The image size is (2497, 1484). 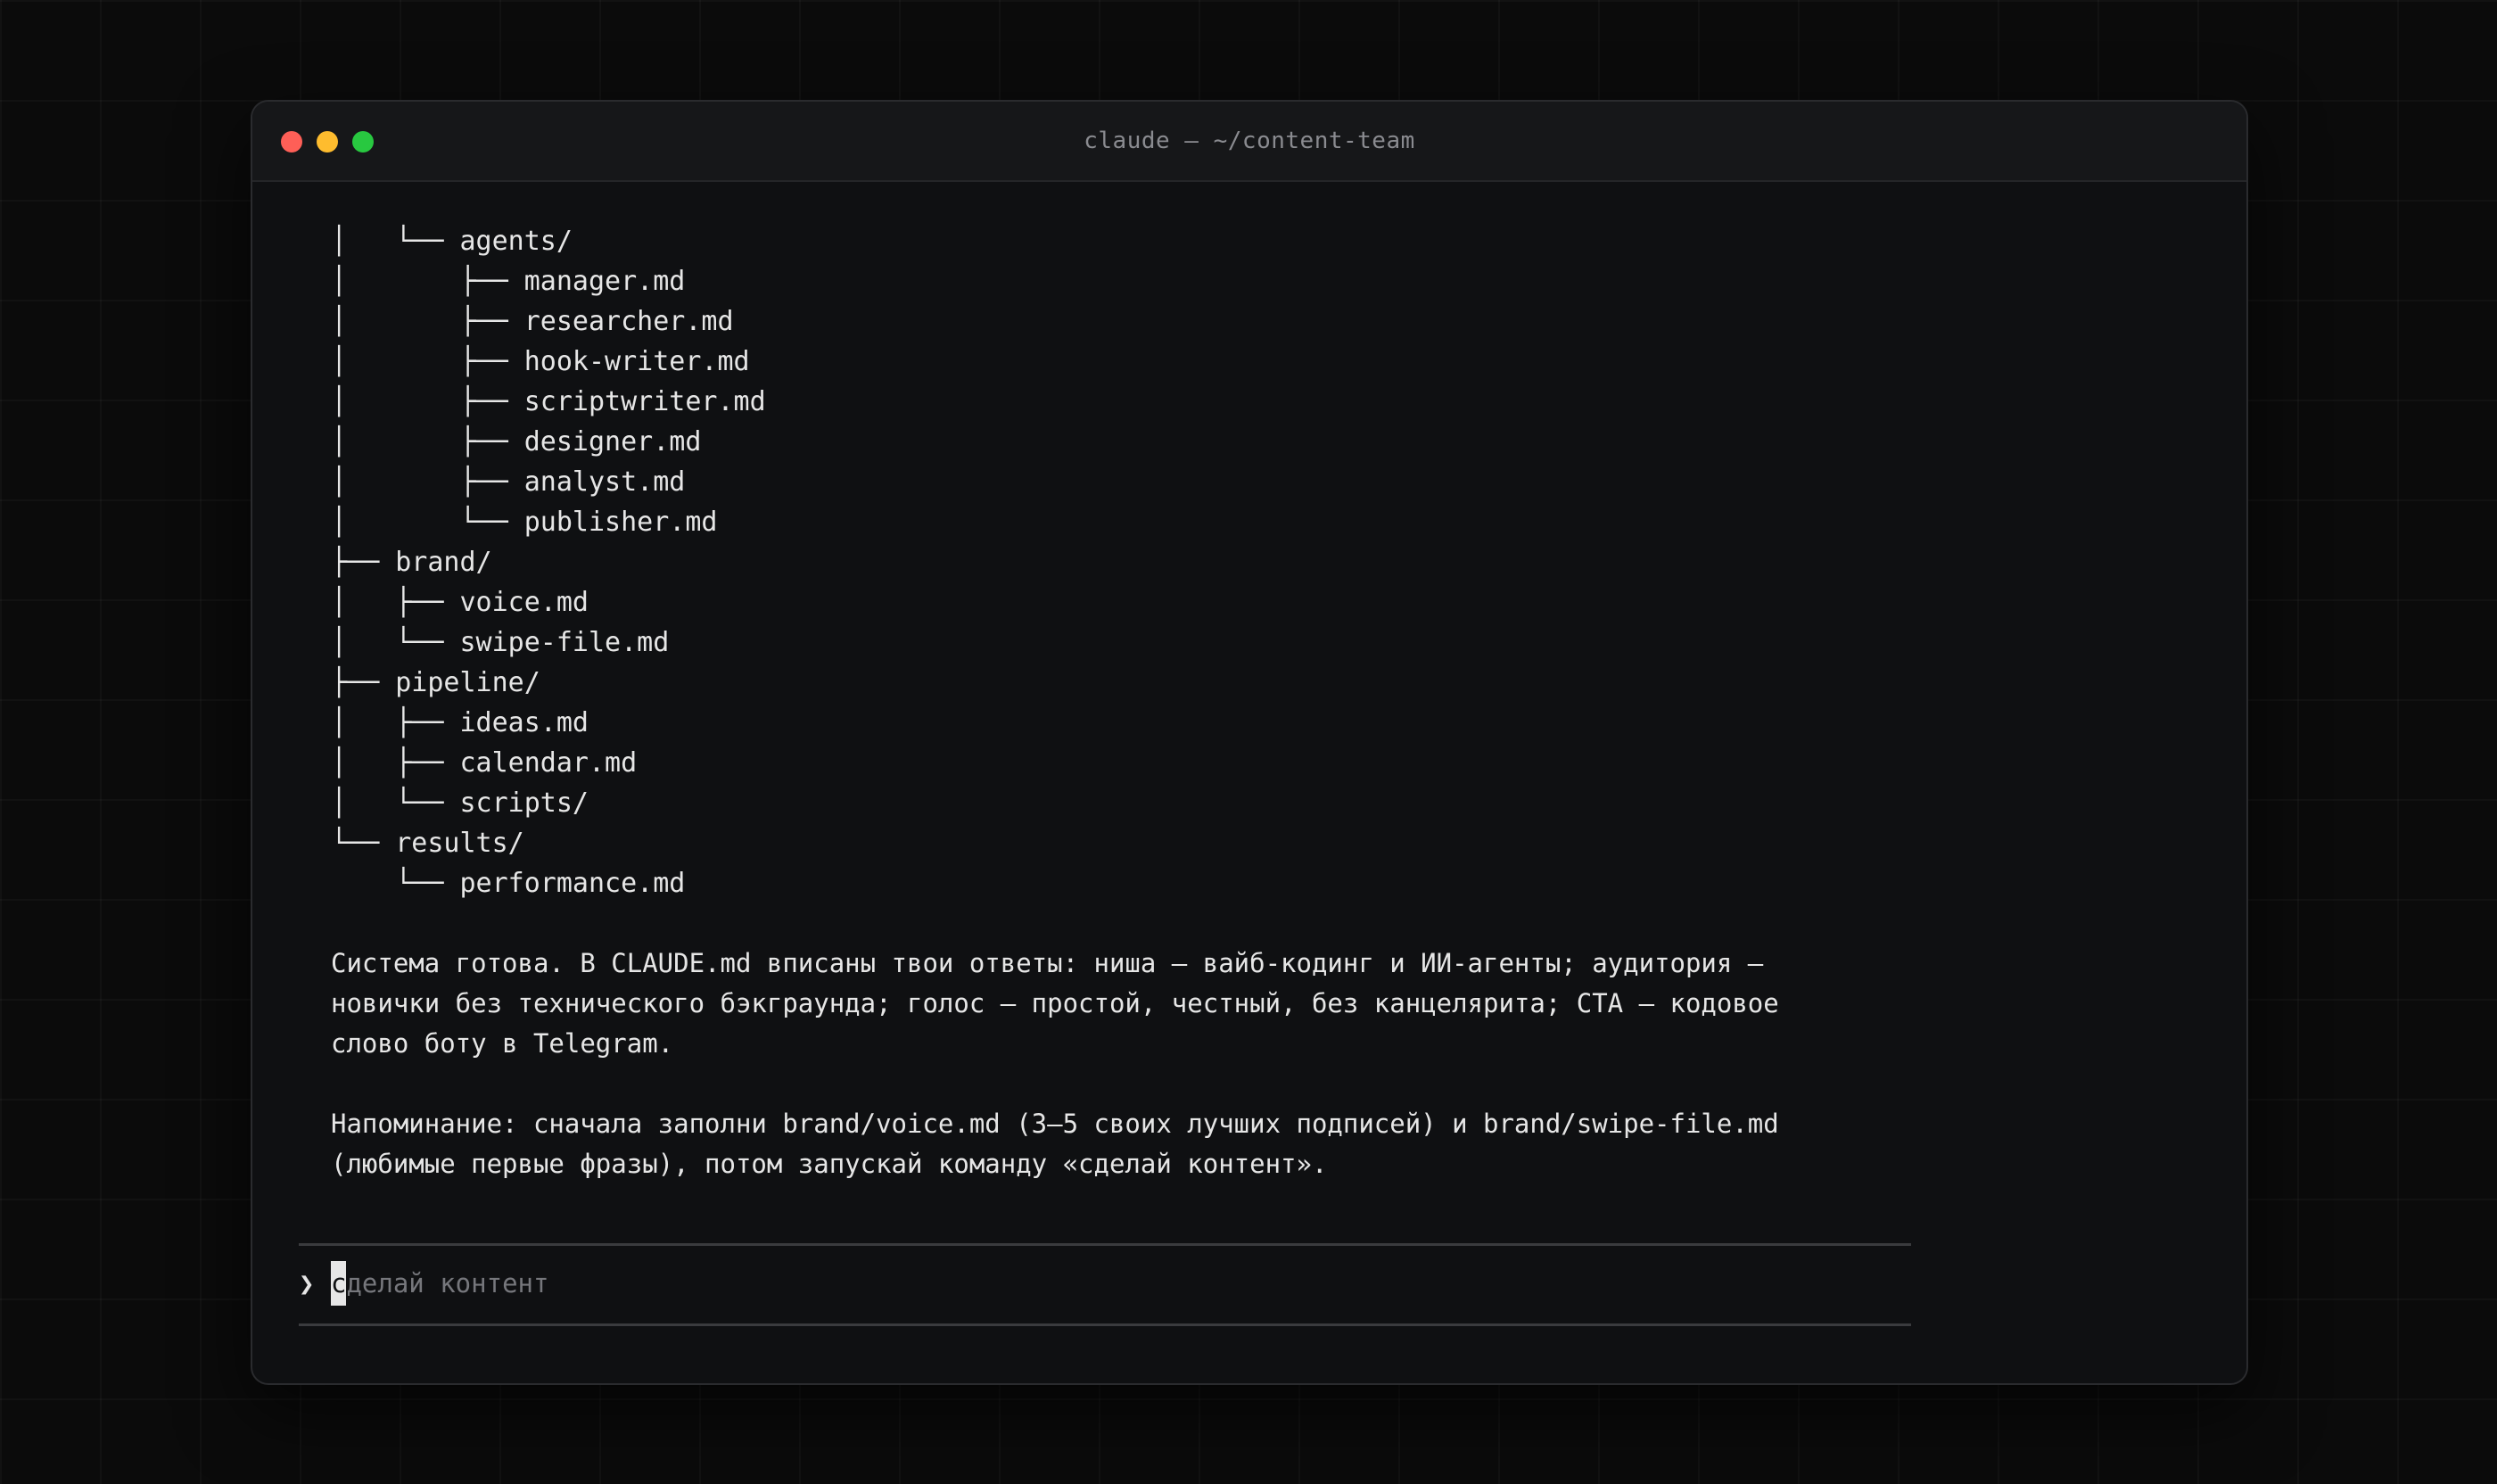 I want to click on input-divider-bottom, so click(x=1105, y=1324).